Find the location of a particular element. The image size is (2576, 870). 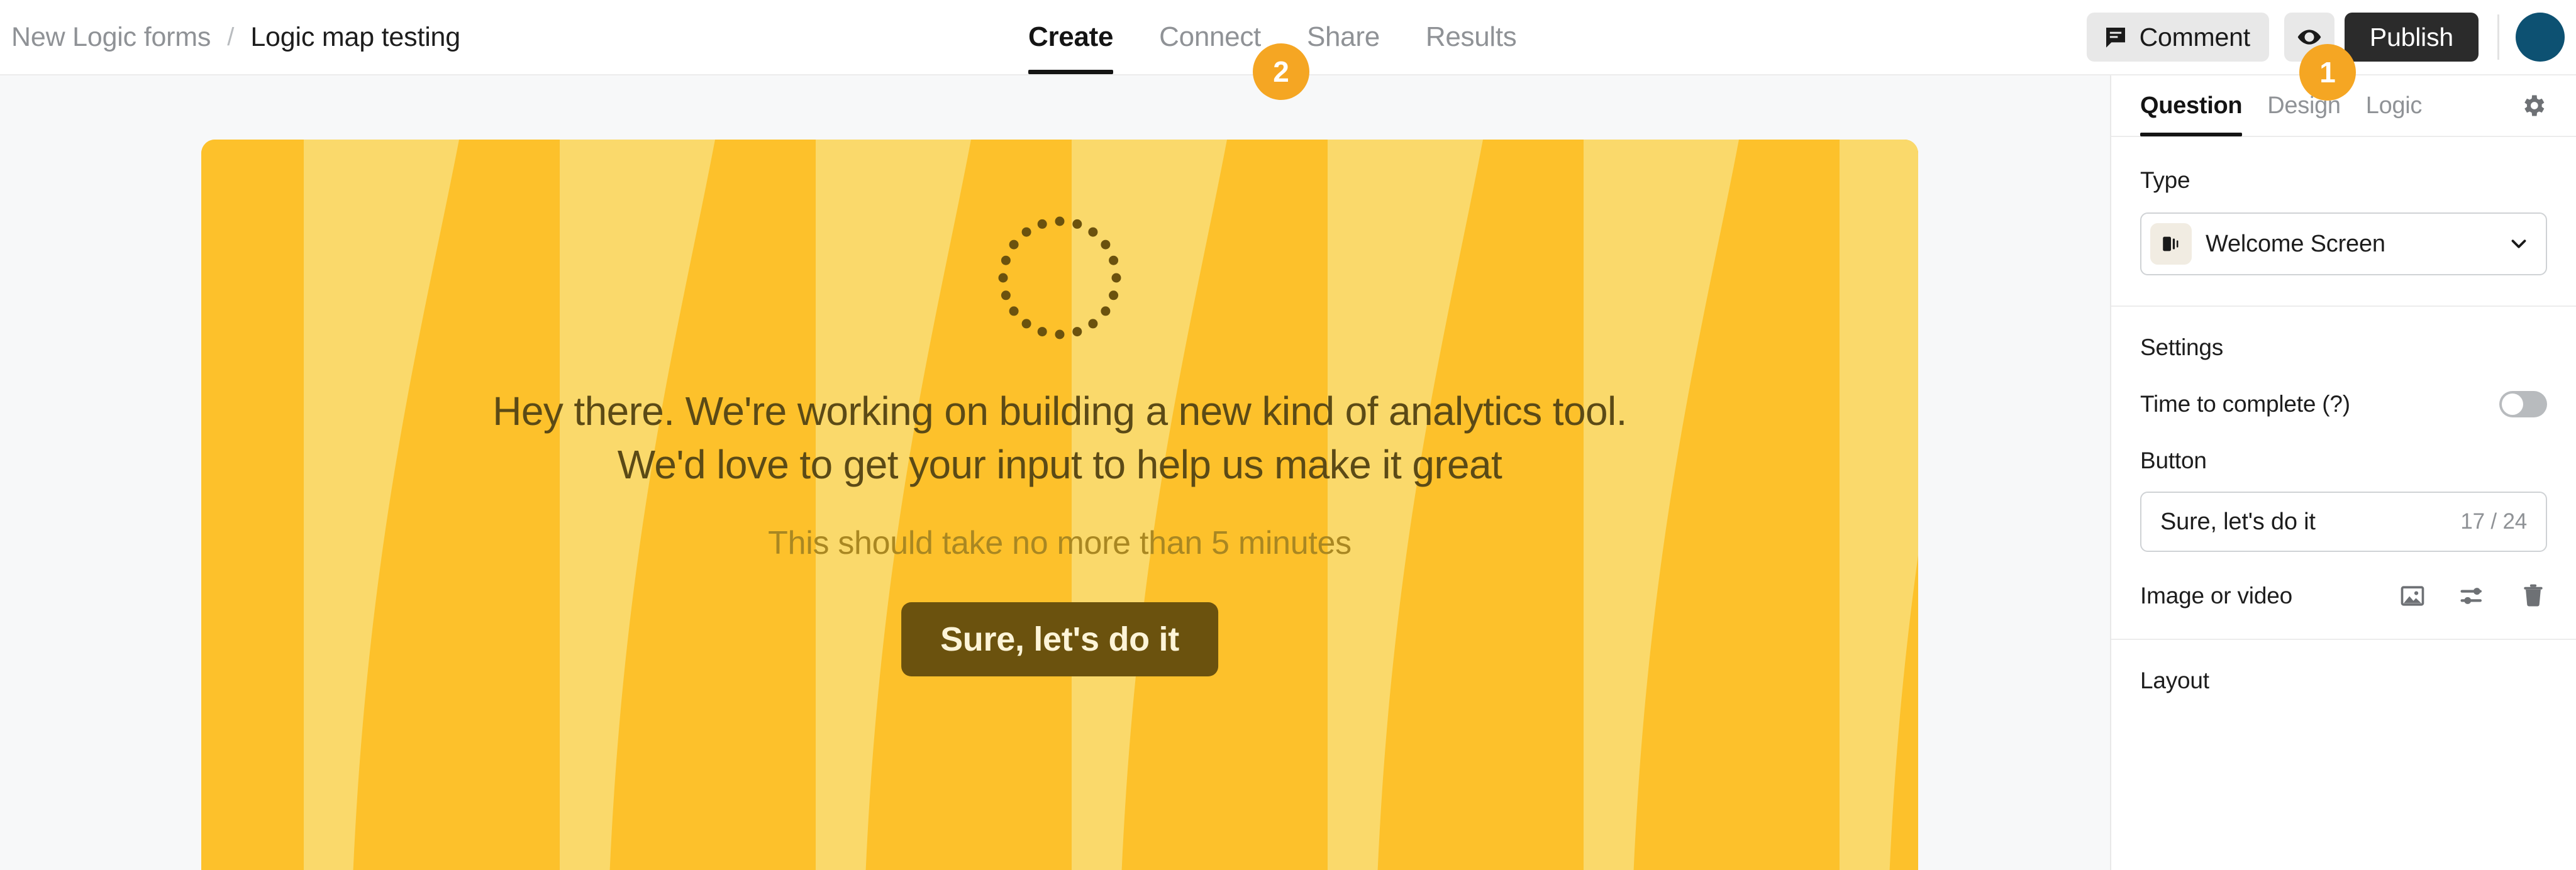

panel-tab-logic-label: Logic is located at coordinates (2394, 105).